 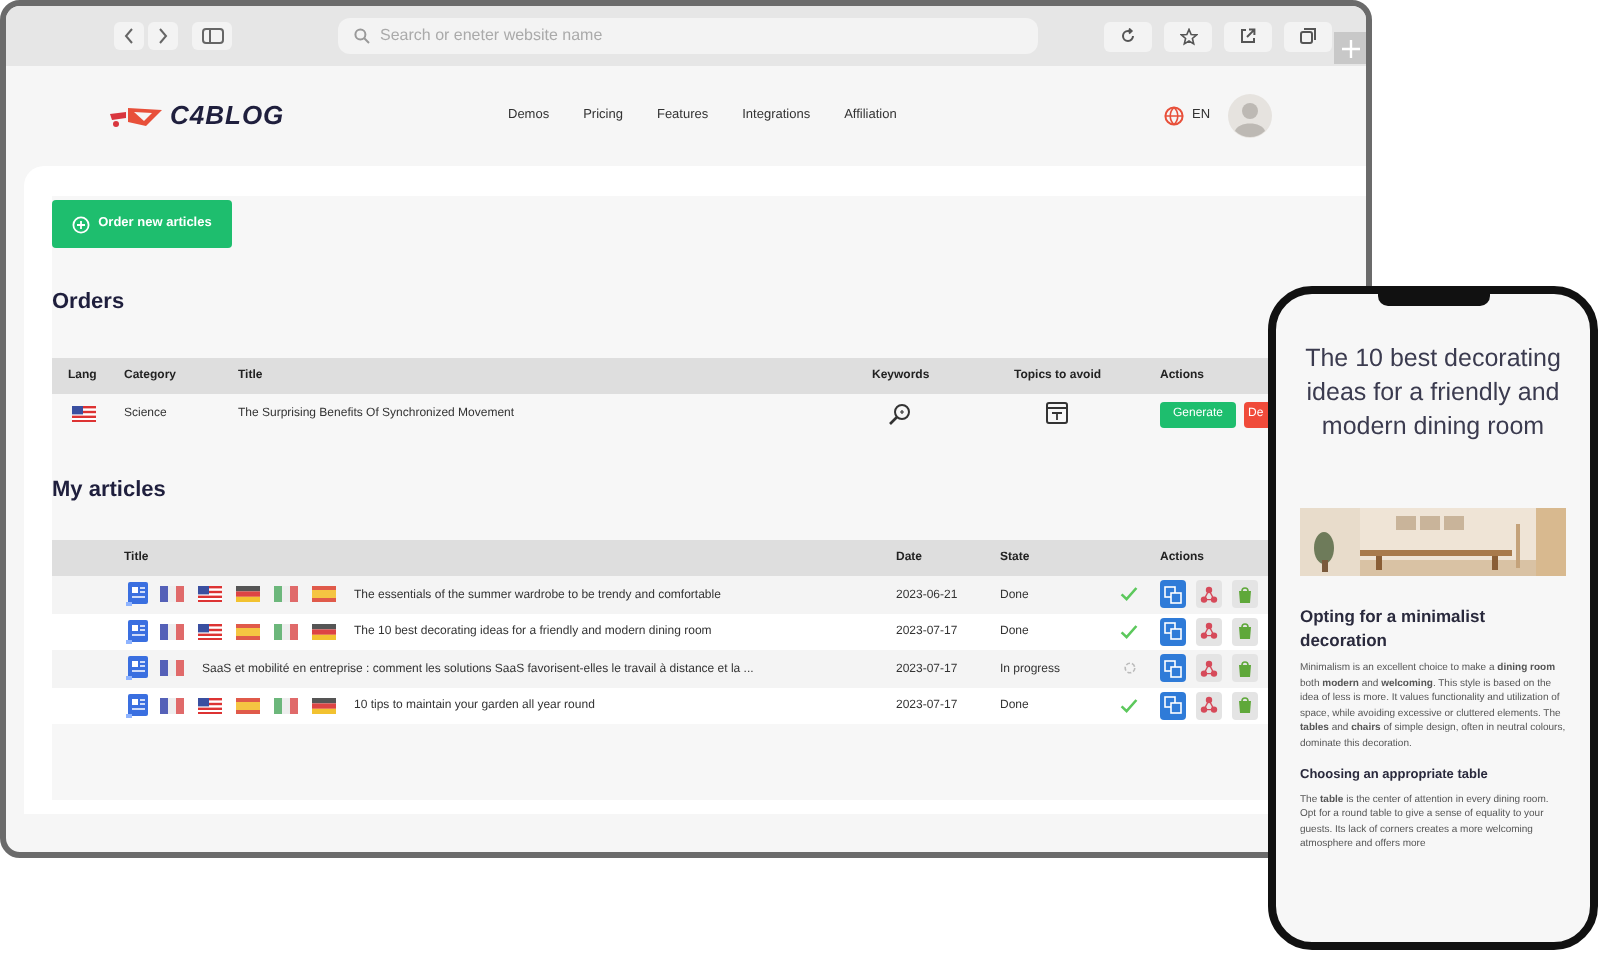 What do you see at coordinates (362, 36) in the screenshot?
I see `search-icon` at bounding box center [362, 36].